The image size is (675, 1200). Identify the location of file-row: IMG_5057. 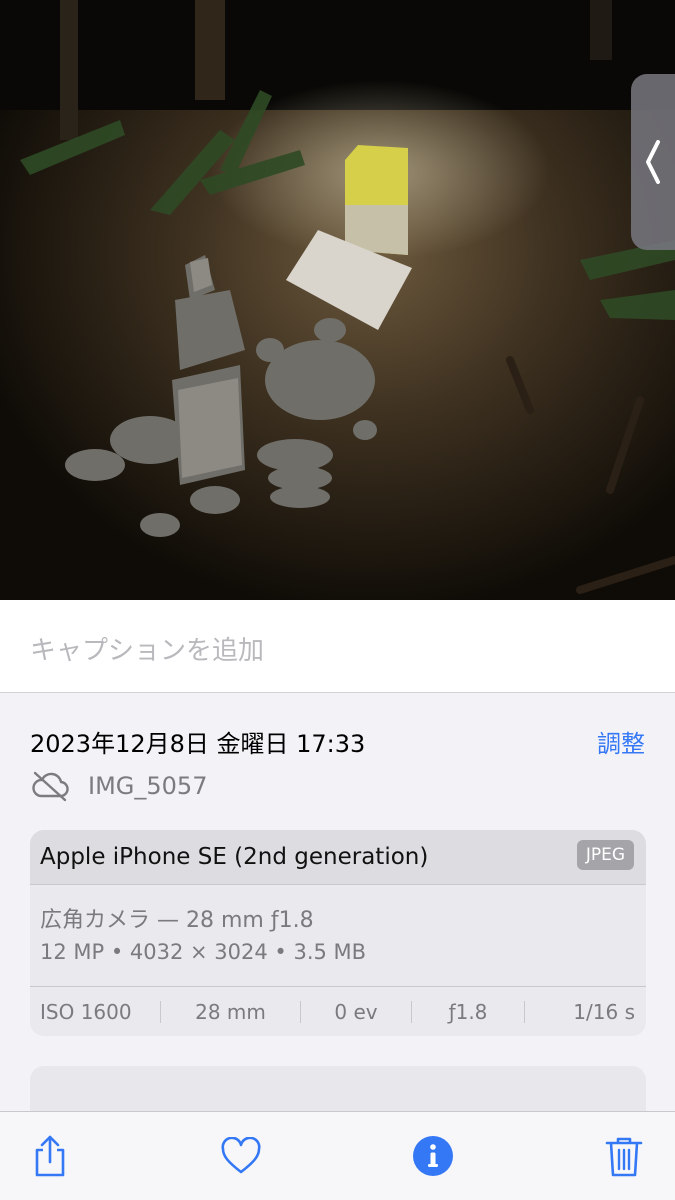
(118, 786).